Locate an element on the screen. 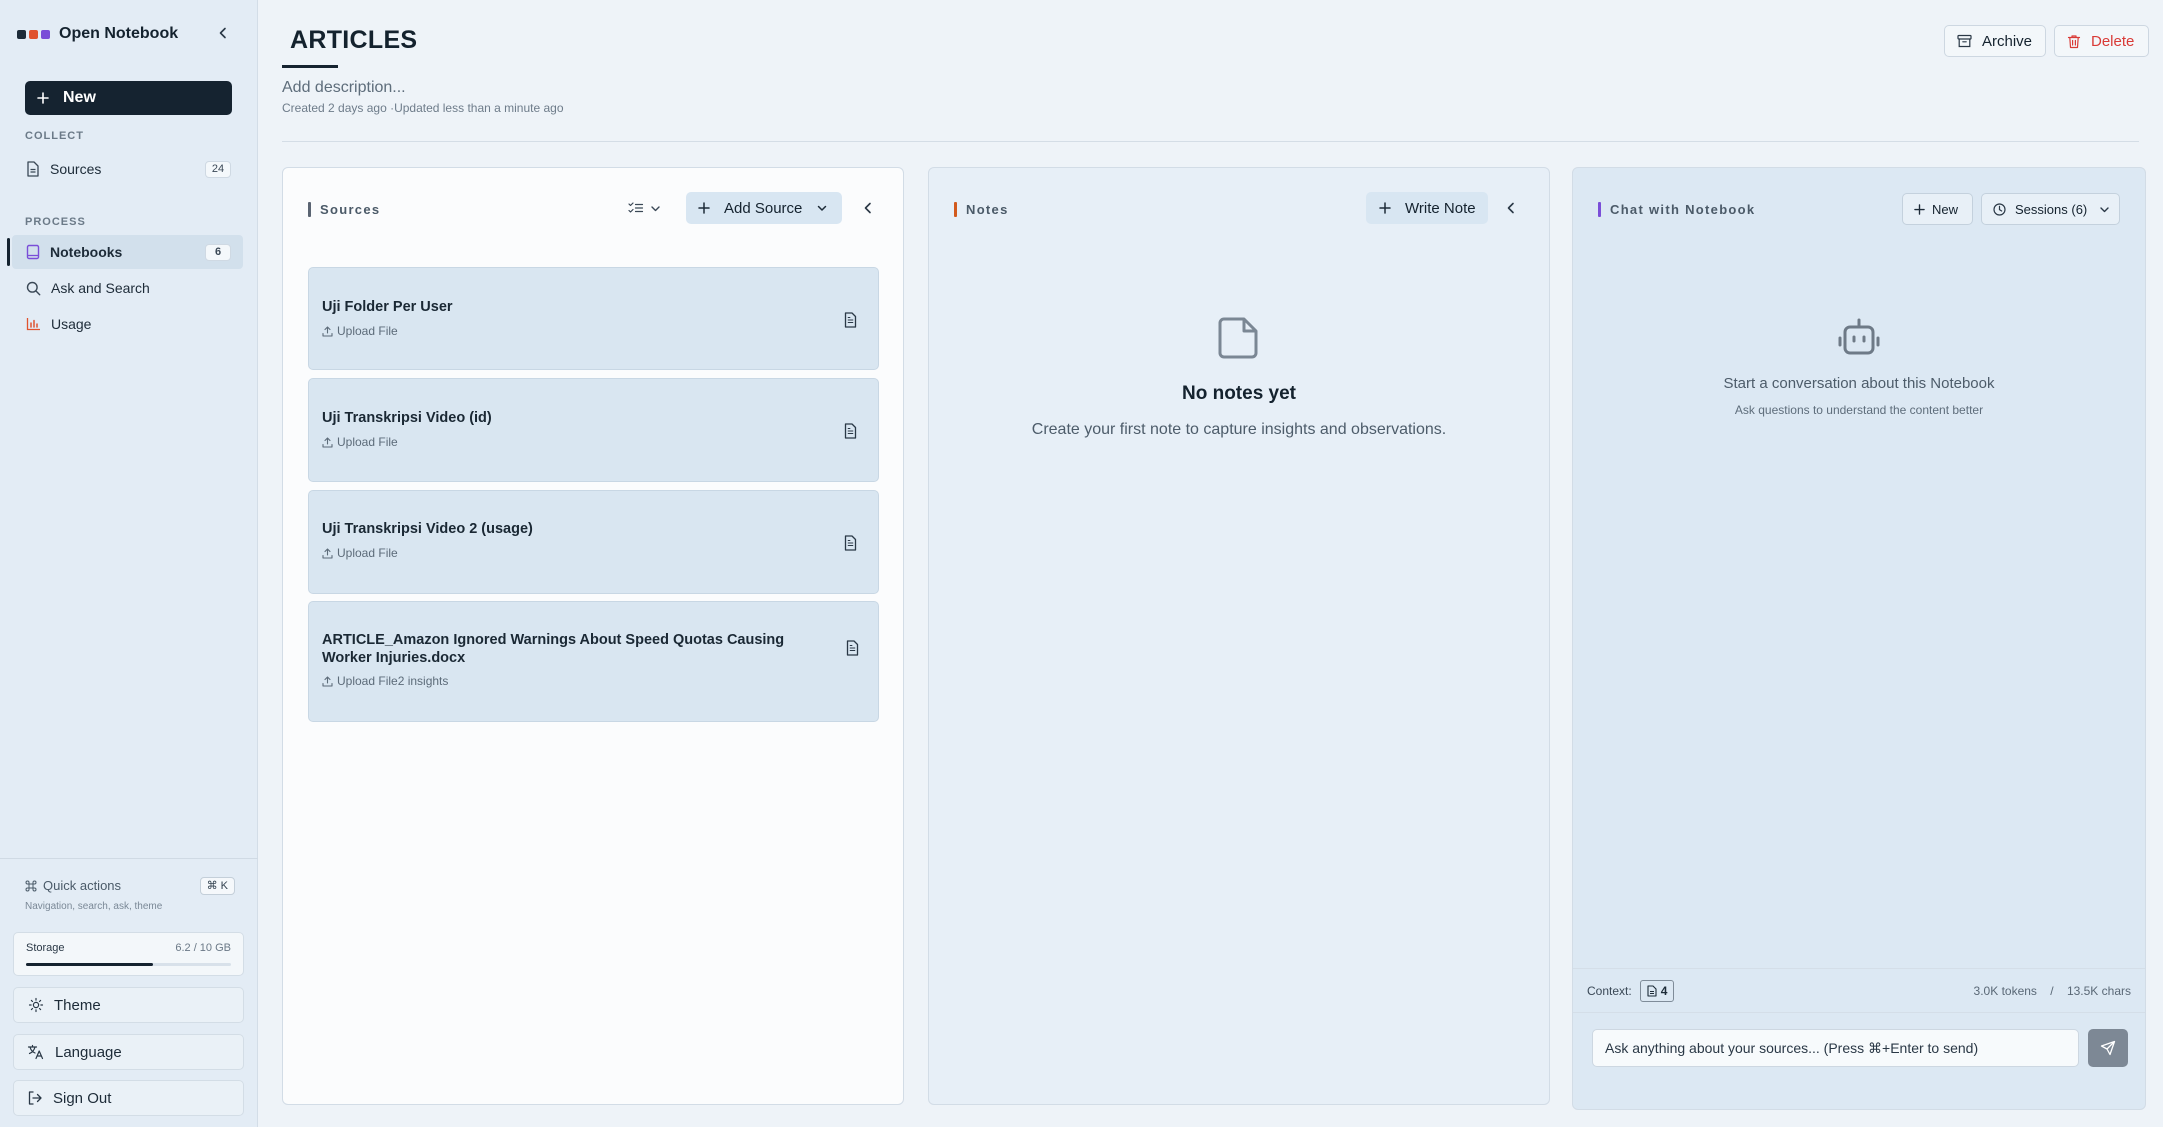 This screenshot has width=2163, height=1127. brand-name: Open Notebook is located at coordinates (119, 33).